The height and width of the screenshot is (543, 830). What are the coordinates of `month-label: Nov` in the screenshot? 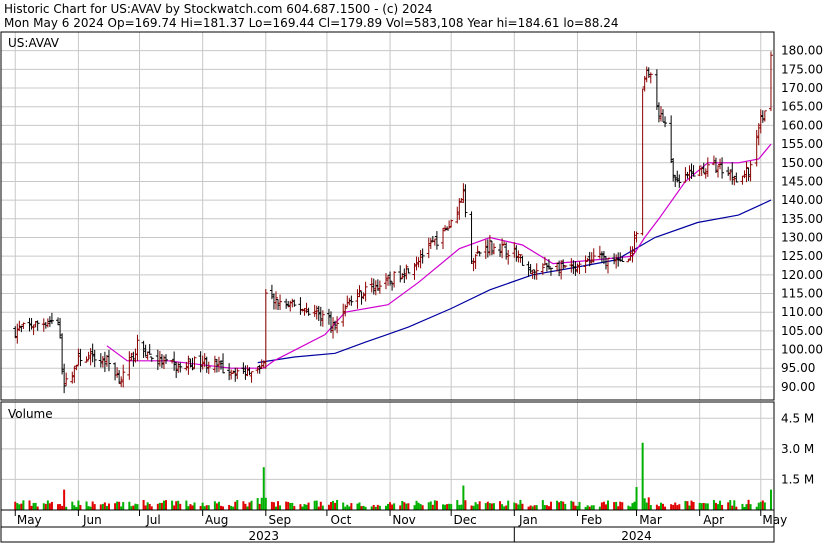 It's located at (403, 520).